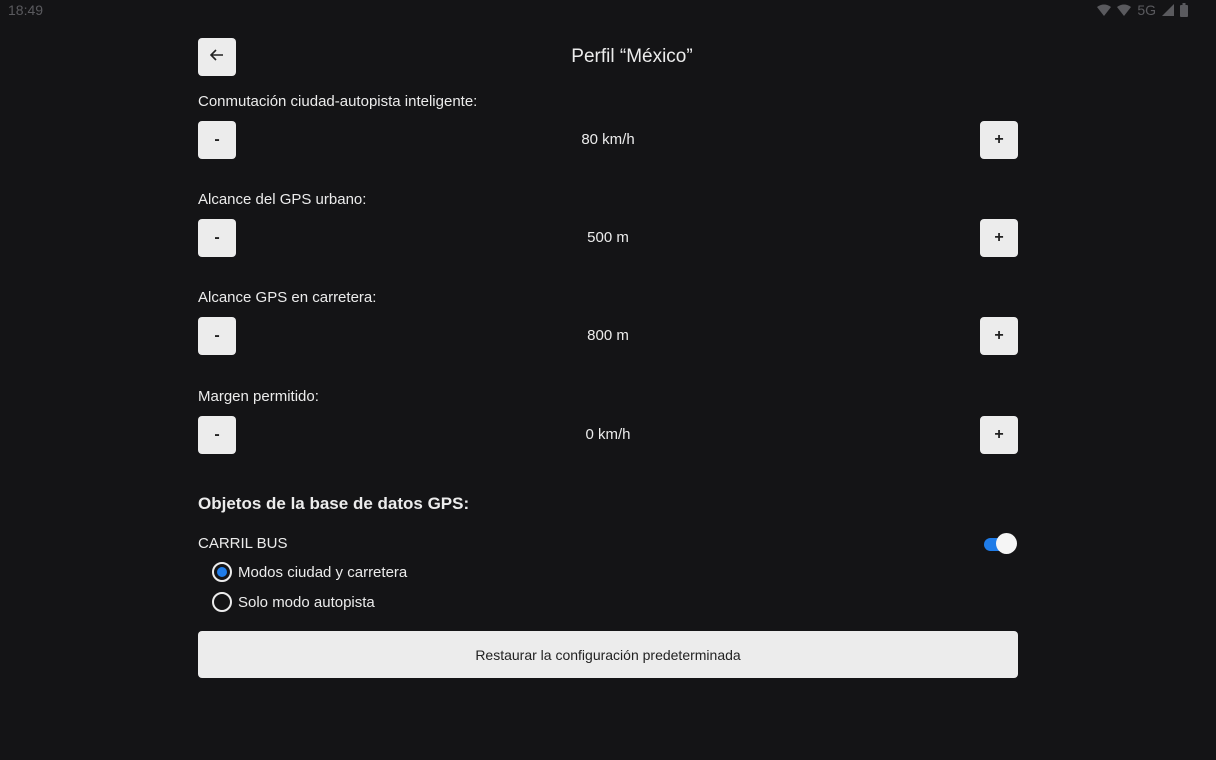 This screenshot has height=760, width=1216. Describe the element at coordinates (1168, 10) in the screenshot. I see `cell-signal-icon` at that location.